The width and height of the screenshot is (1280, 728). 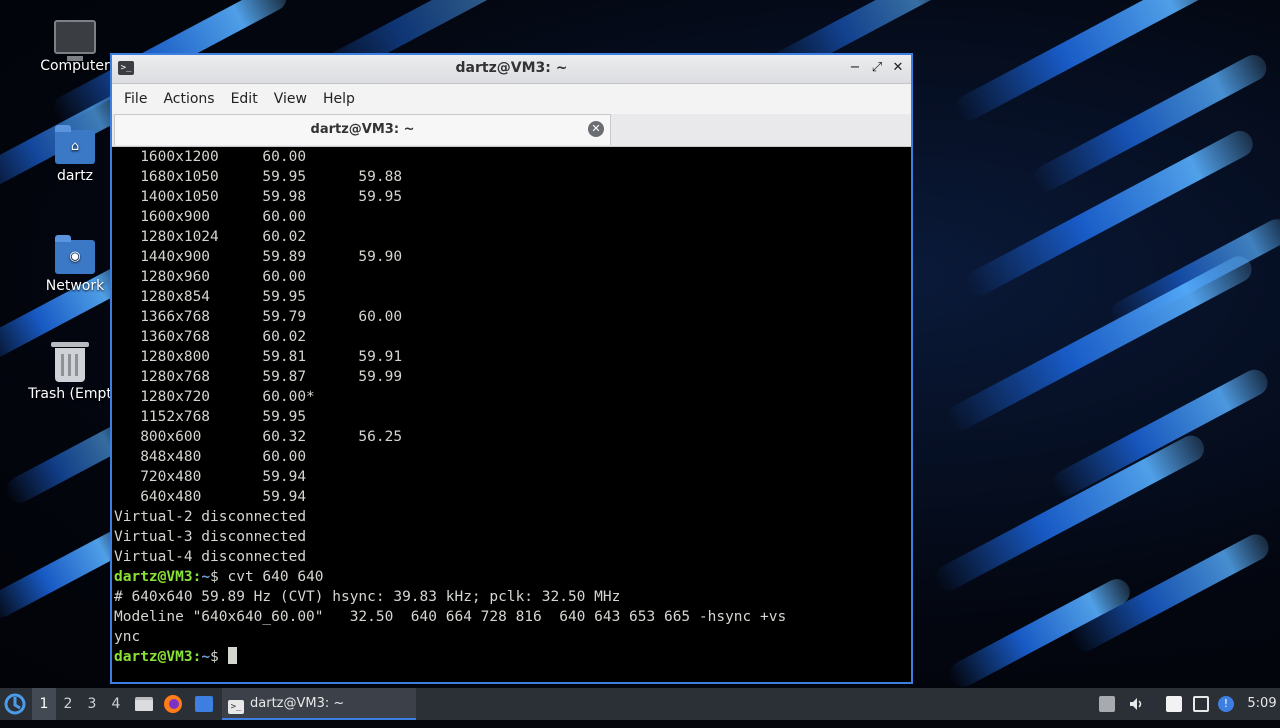 What do you see at coordinates (75, 286) in the screenshot?
I see `desktop-icon-label: Network` at bounding box center [75, 286].